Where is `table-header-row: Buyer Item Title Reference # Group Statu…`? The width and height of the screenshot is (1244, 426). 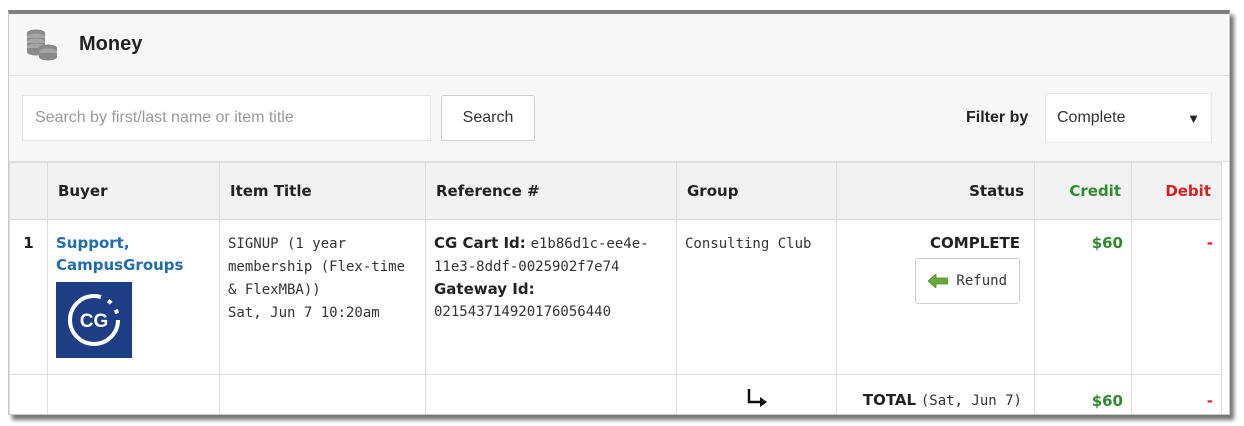
table-header-row: Buyer Item Title Reference # Group Statu… is located at coordinates (615, 191).